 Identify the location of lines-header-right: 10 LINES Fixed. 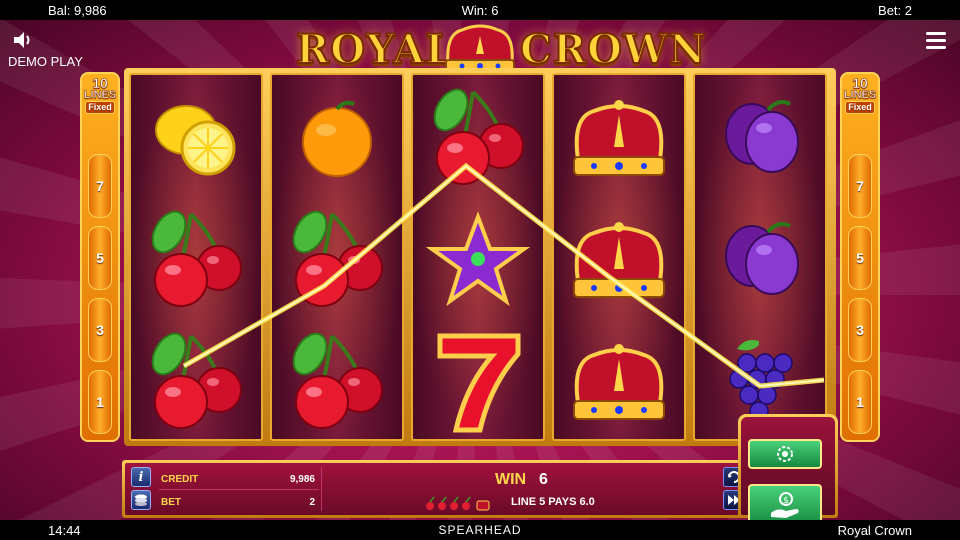
(860, 95).